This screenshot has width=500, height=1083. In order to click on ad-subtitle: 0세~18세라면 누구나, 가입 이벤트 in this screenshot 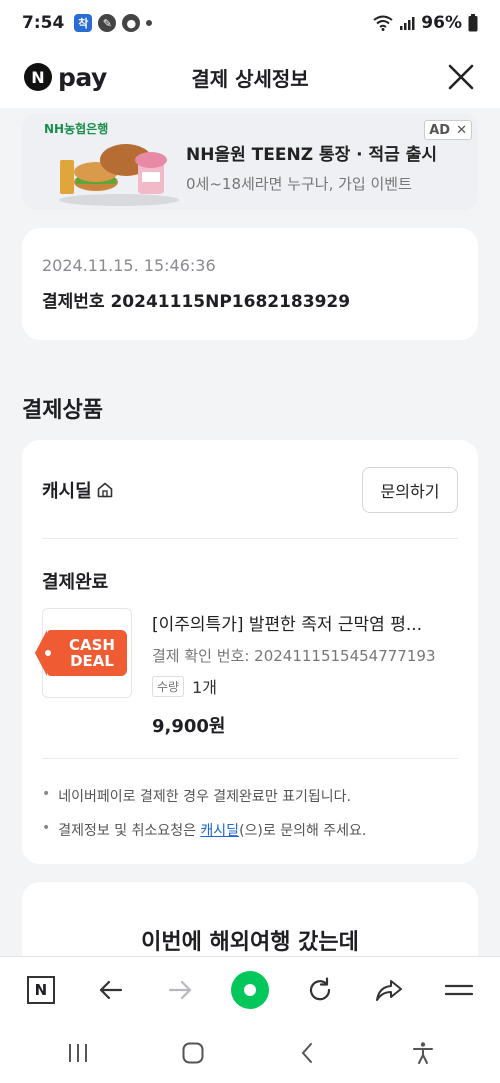, I will do `click(299, 184)`.